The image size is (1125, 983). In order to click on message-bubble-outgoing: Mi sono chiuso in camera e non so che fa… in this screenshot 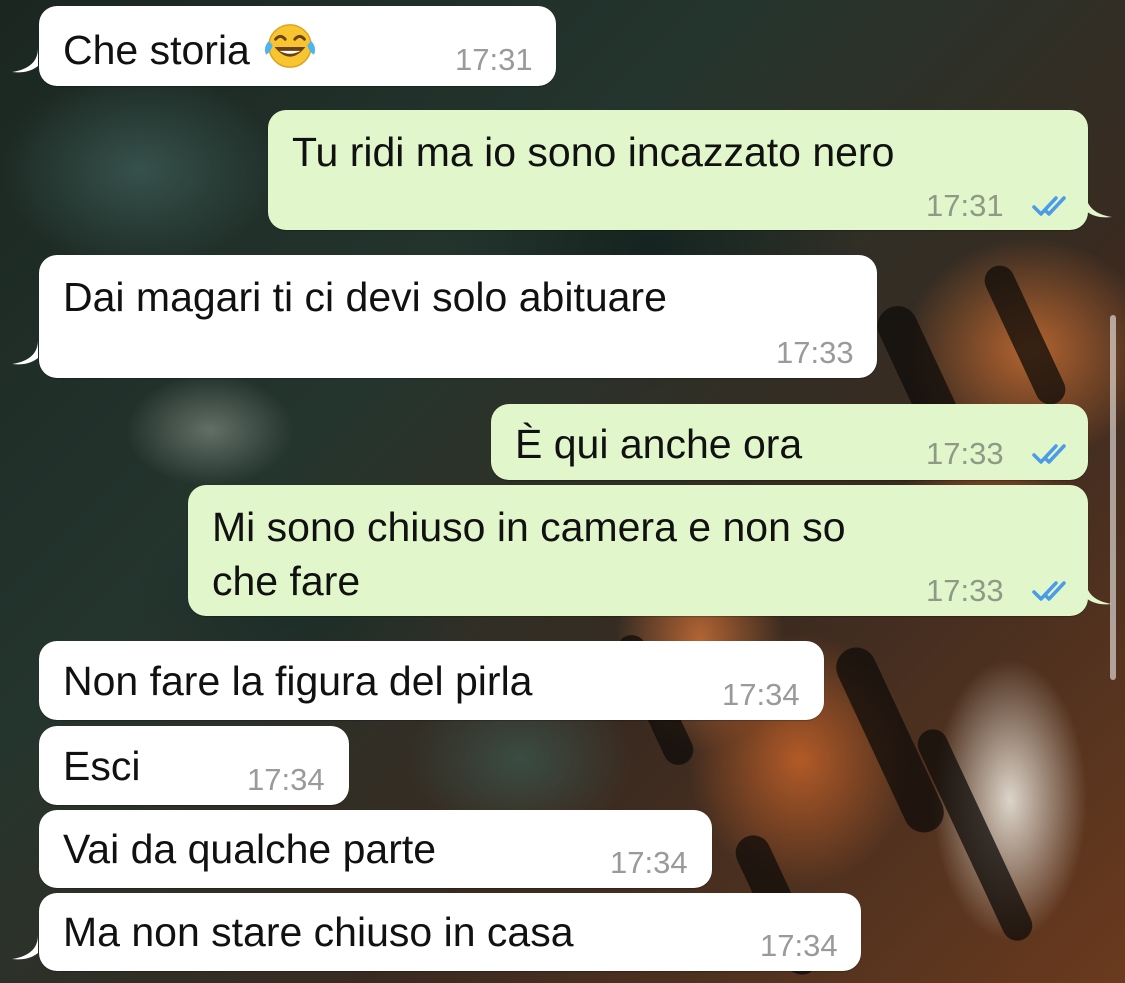, I will do `click(638, 550)`.